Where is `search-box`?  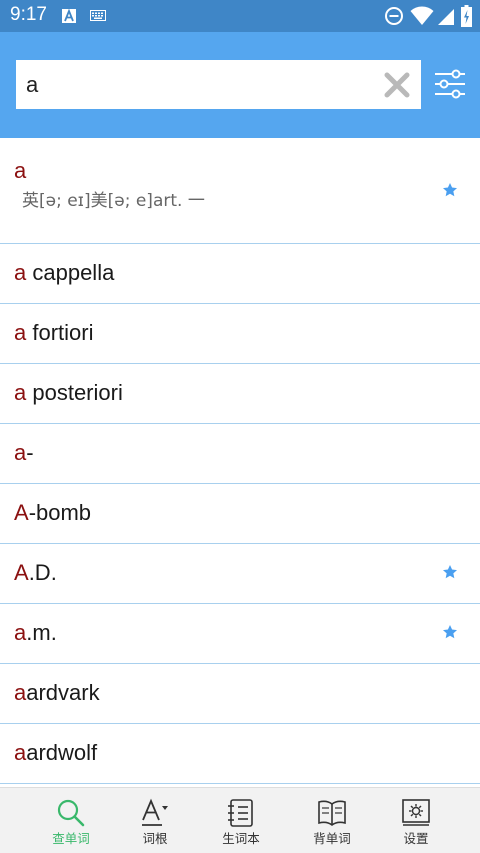
search-box is located at coordinates (218, 84).